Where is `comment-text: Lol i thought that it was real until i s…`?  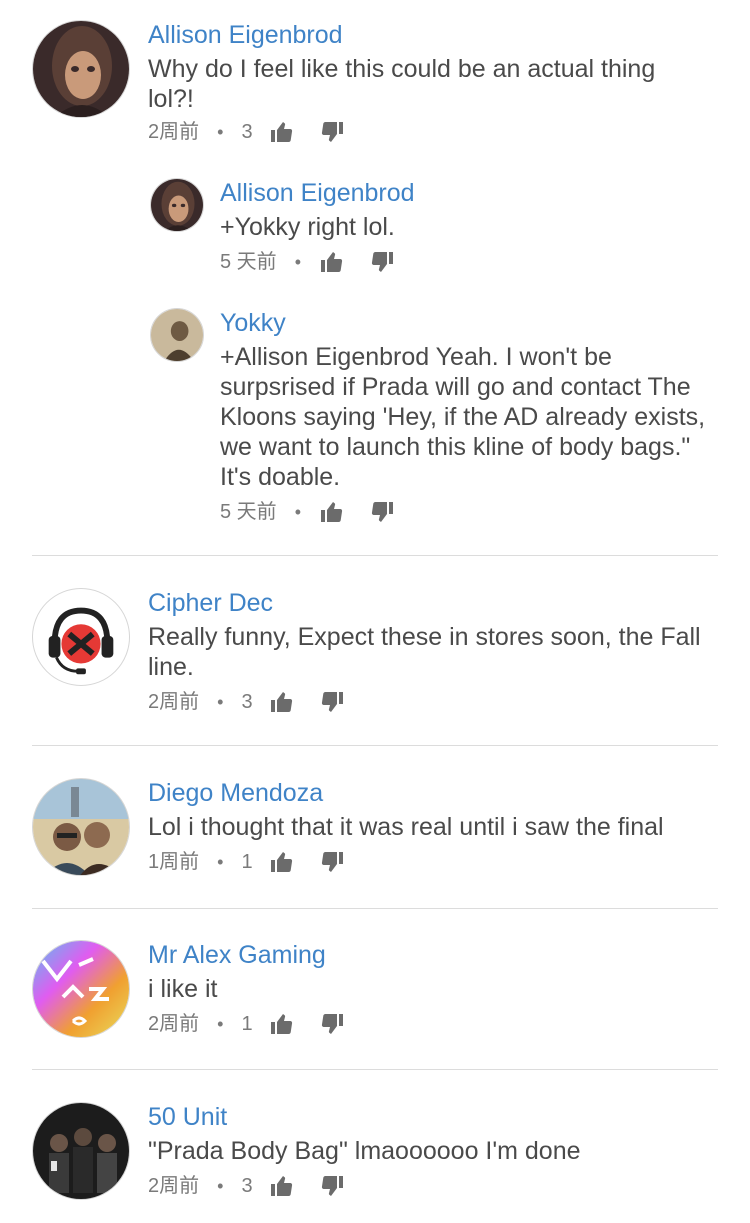
comment-text: Lol i thought that it was real until i s… is located at coordinates (406, 827).